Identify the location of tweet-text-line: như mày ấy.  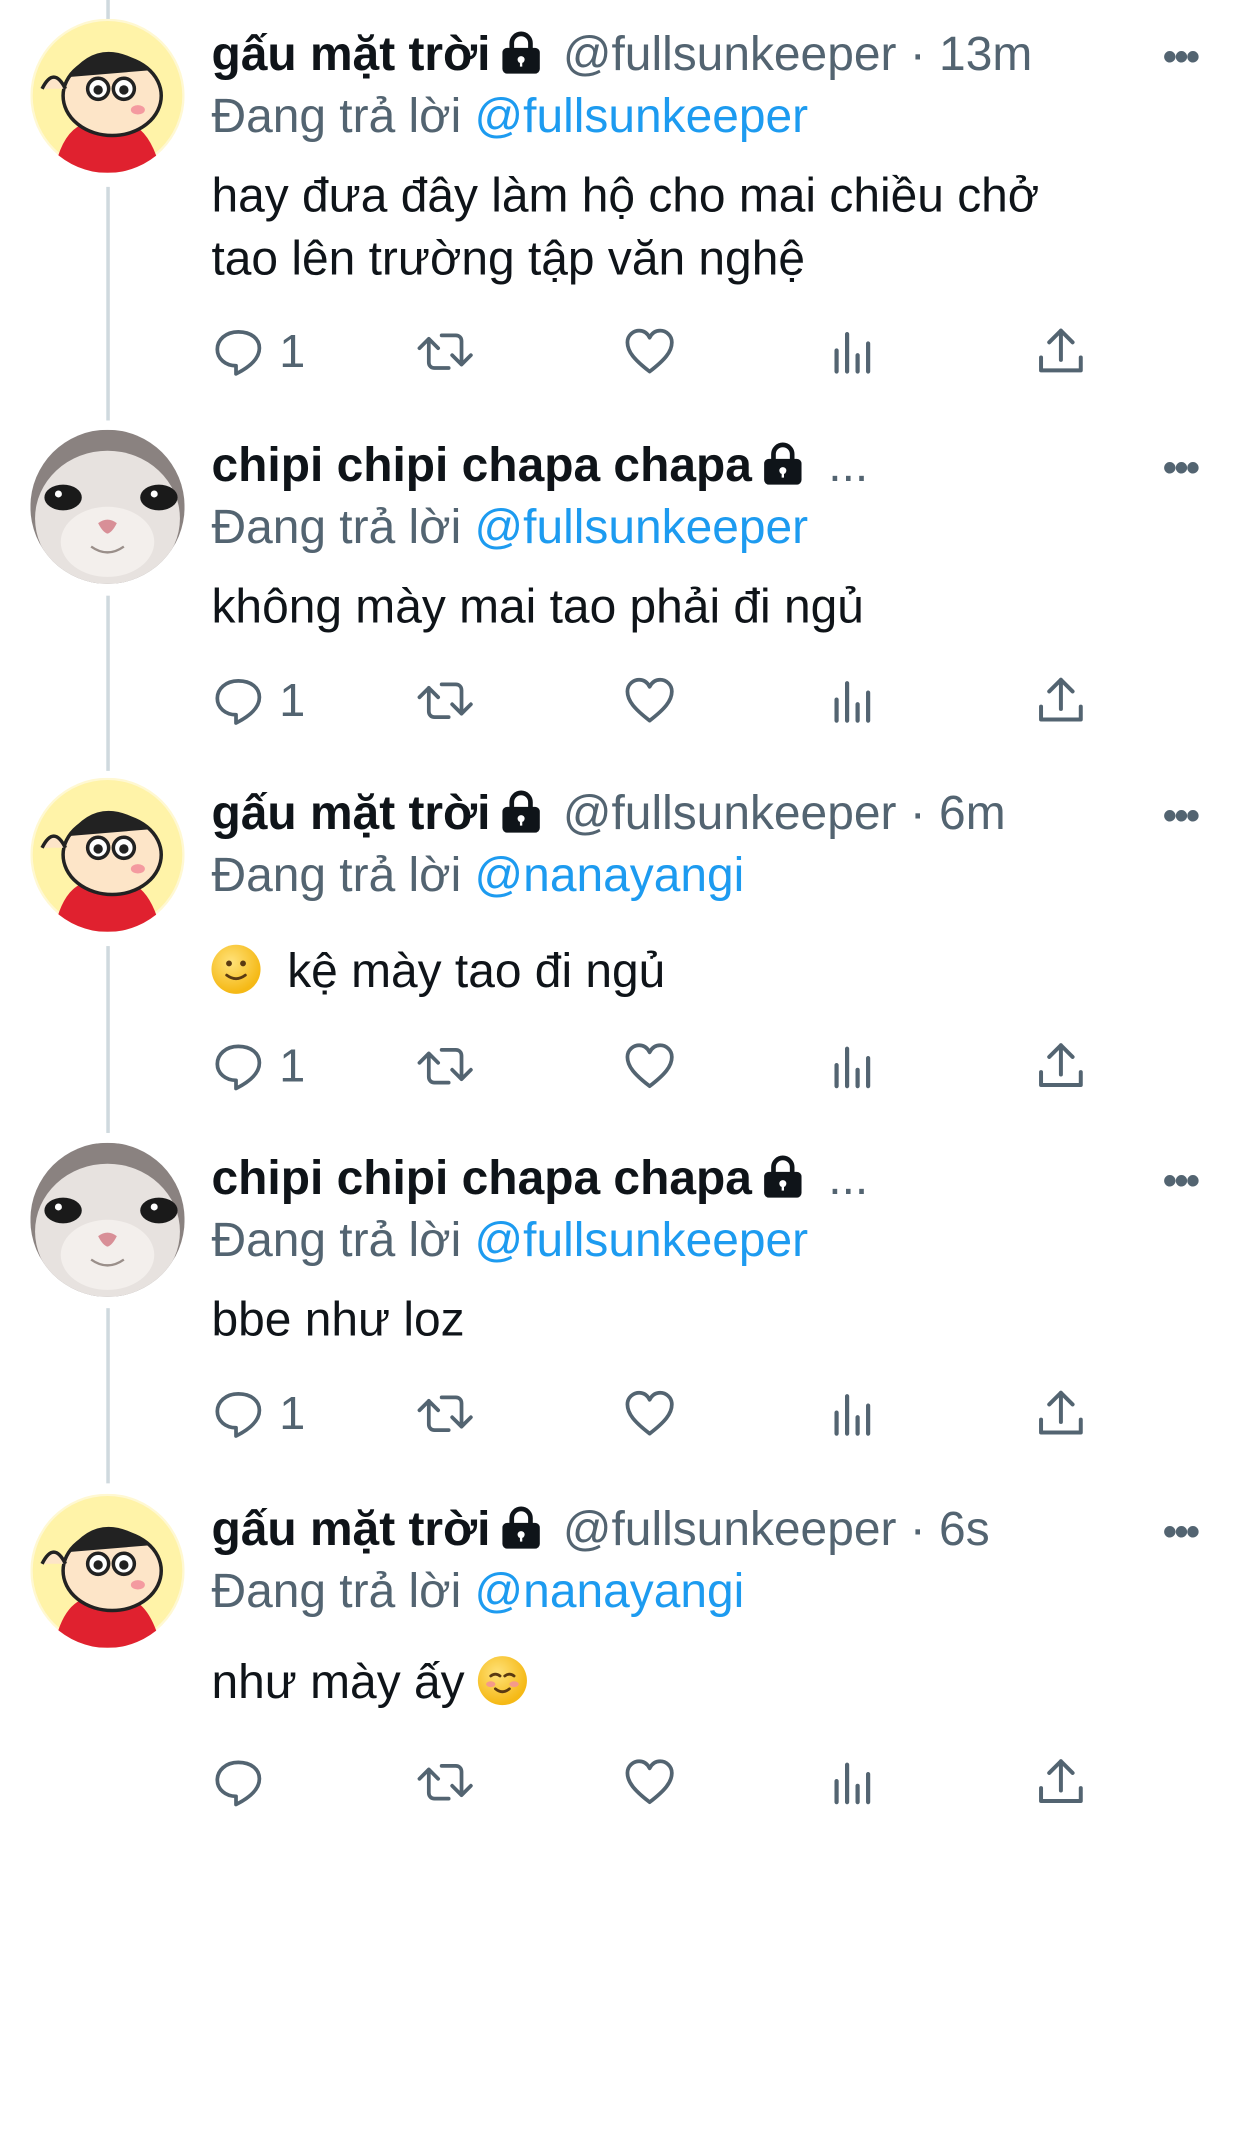
(369, 1681).